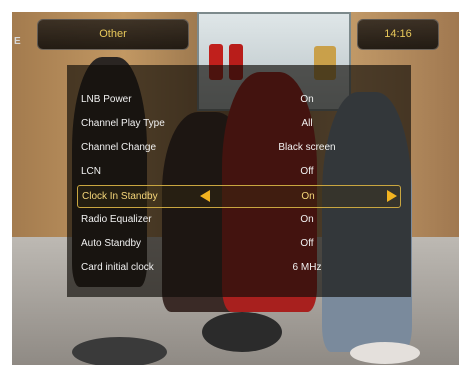 The width and height of the screenshot is (459, 365). I want to click on menu-item-value: All, so click(307, 123).